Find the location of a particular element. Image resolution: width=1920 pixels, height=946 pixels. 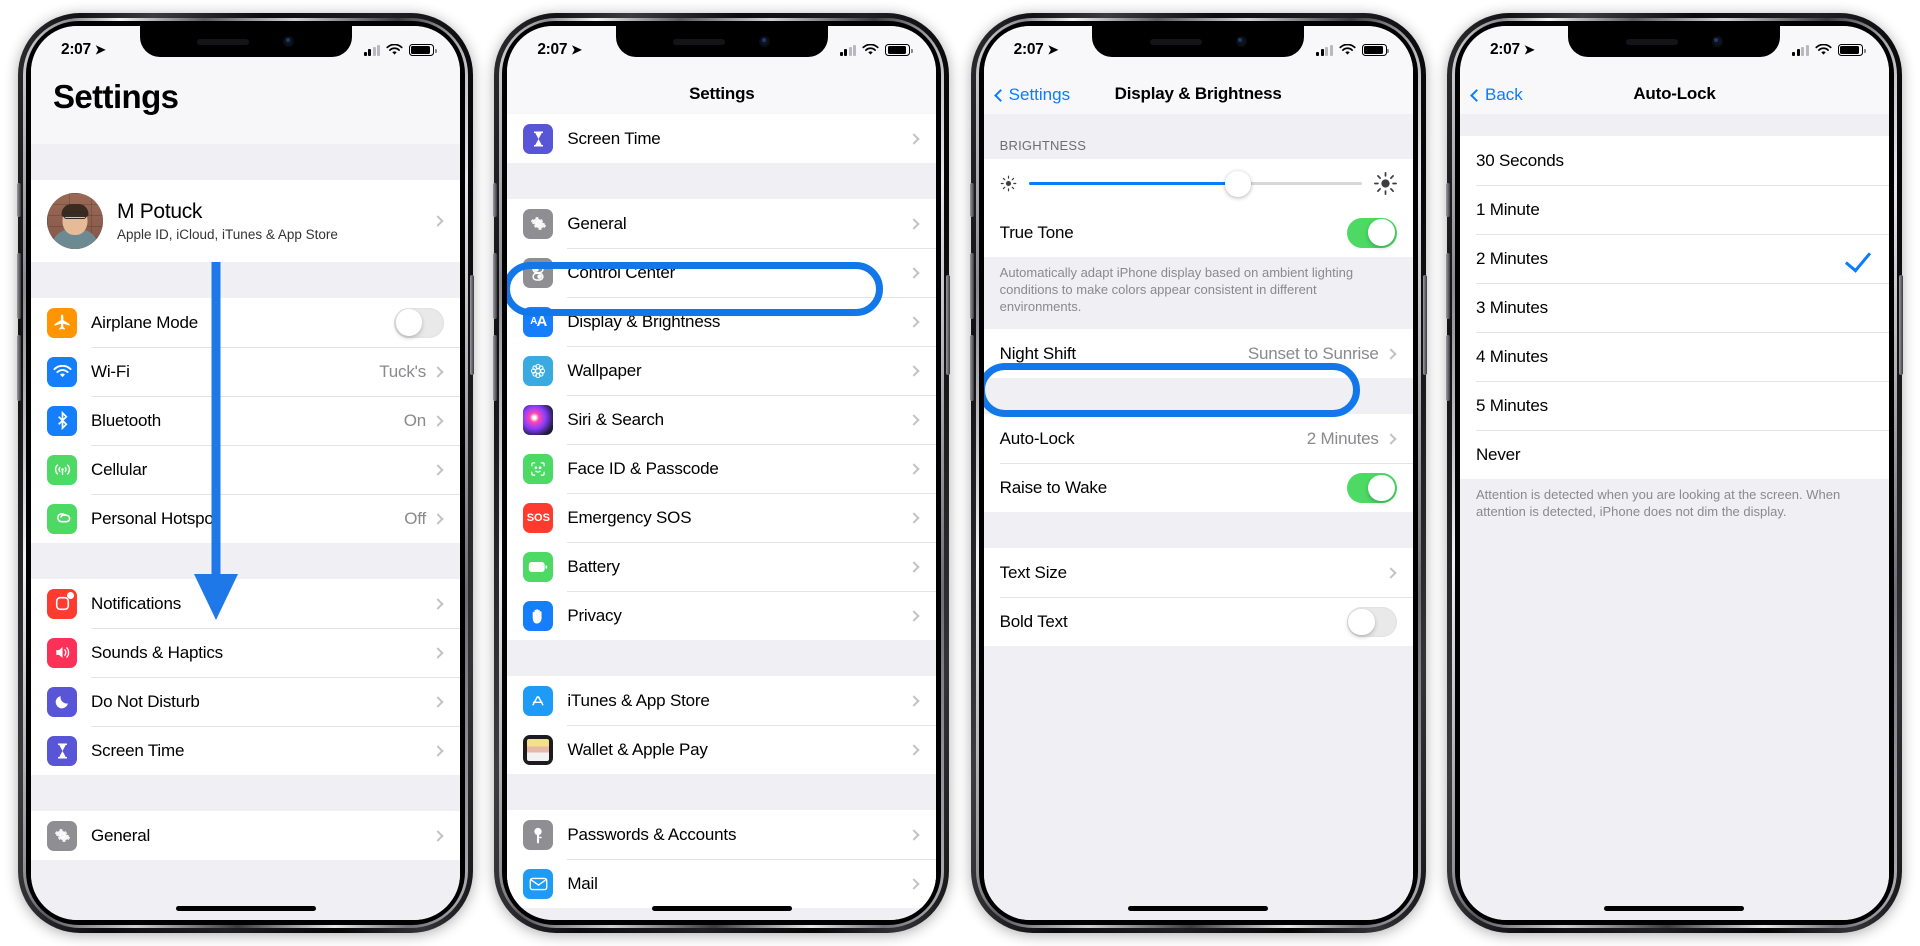

raise-to-wake-toggle is located at coordinates (1371, 487).